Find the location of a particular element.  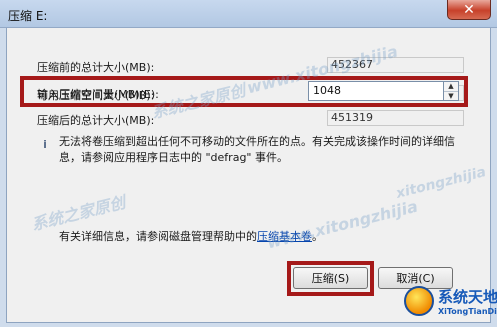

spin-up-icon: ▲ is located at coordinates (451, 86).